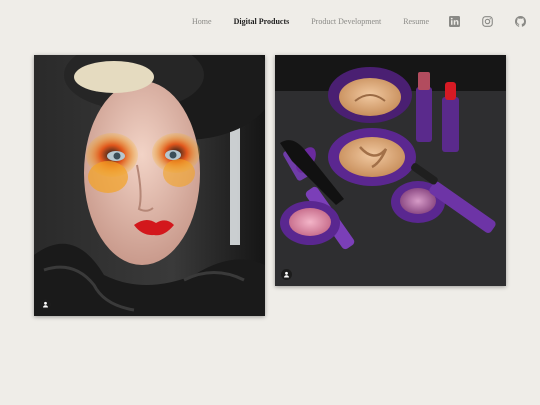  Describe the element at coordinates (262, 21) in the screenshot. I see `nav-link-digital-products: Digital Products` at that location.